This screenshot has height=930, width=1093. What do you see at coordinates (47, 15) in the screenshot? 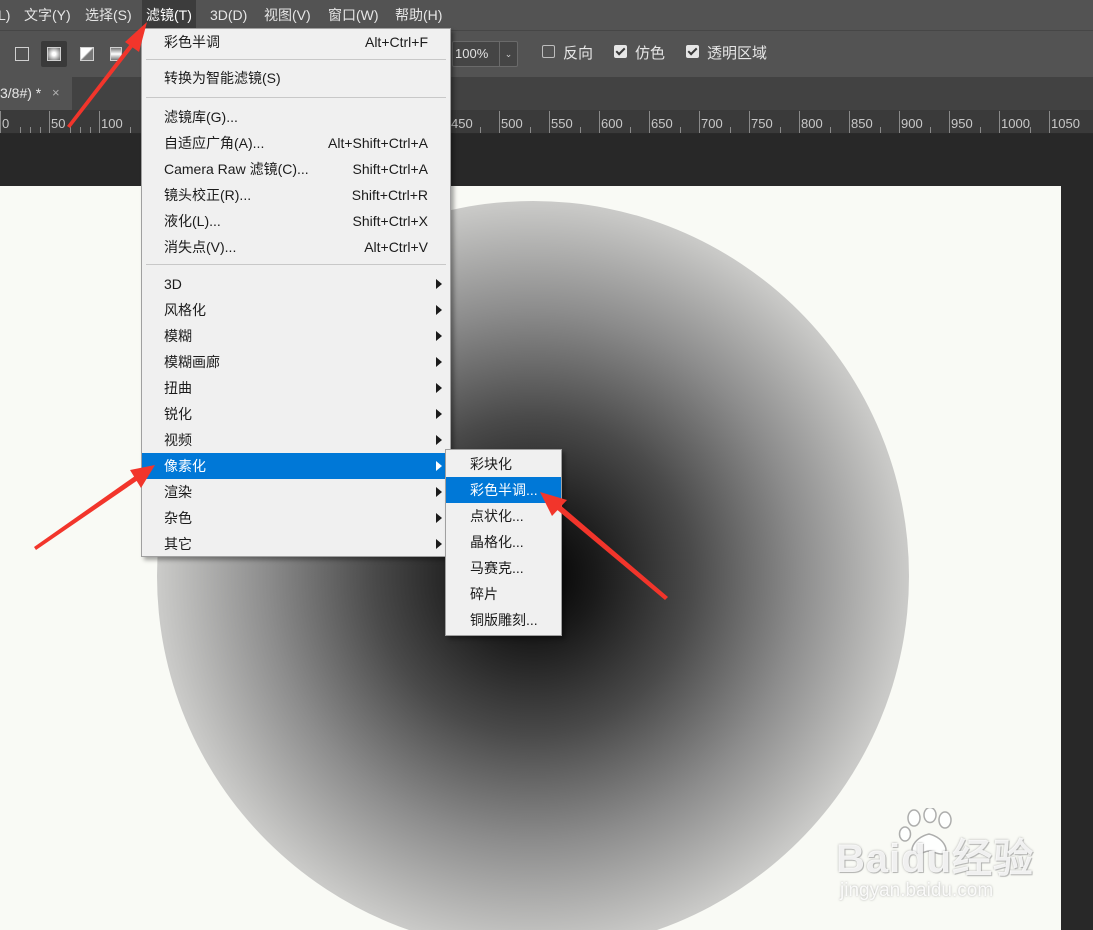
I see `menu-item-type: 文字(Y)` at bounding box center [47, 15].